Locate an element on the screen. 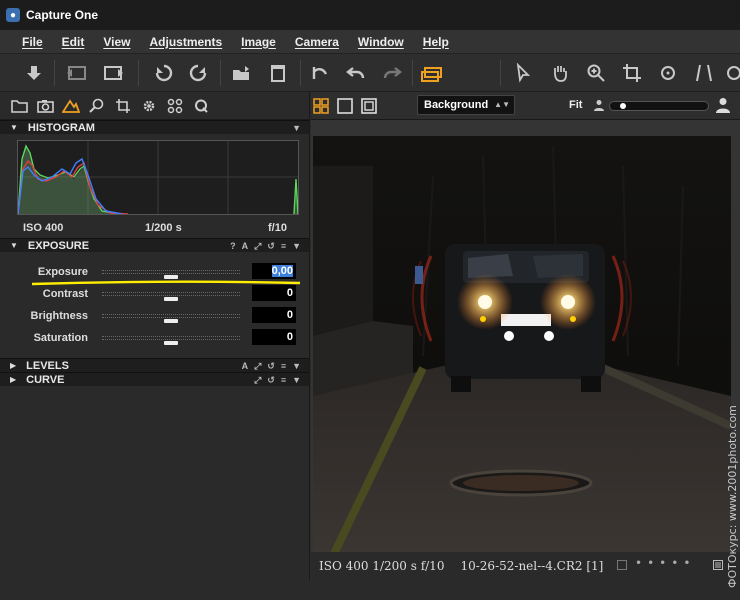 The image size is (740, 600). cursor-icon is located at coordinates (523, 73).